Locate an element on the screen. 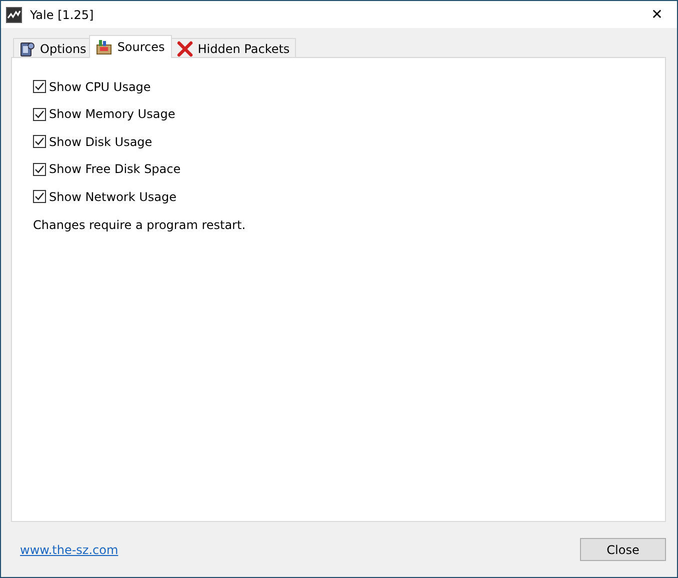 The width and height of the screenshot is (678, 578). tab: Sources is located at coordinates (130, 46).